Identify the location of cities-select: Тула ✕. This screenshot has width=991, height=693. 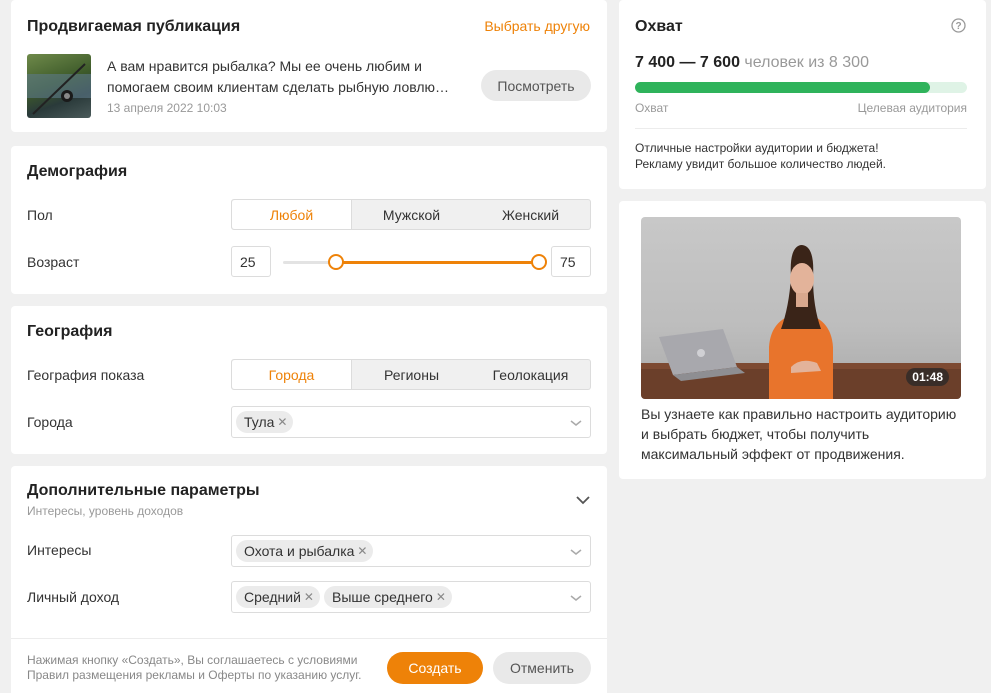
(411, 422).